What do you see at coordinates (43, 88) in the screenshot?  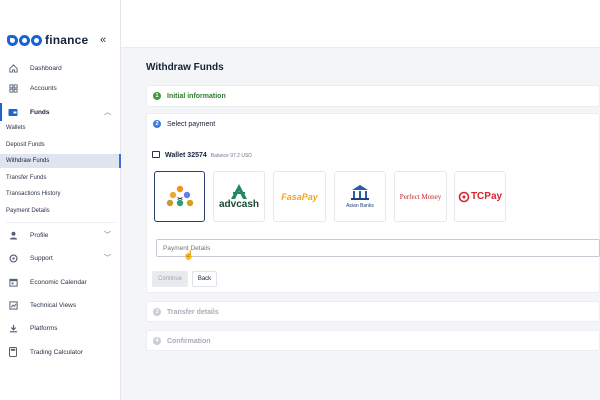 I see `sidebar-item-label: Accounts` at bounding box center [43, 88].